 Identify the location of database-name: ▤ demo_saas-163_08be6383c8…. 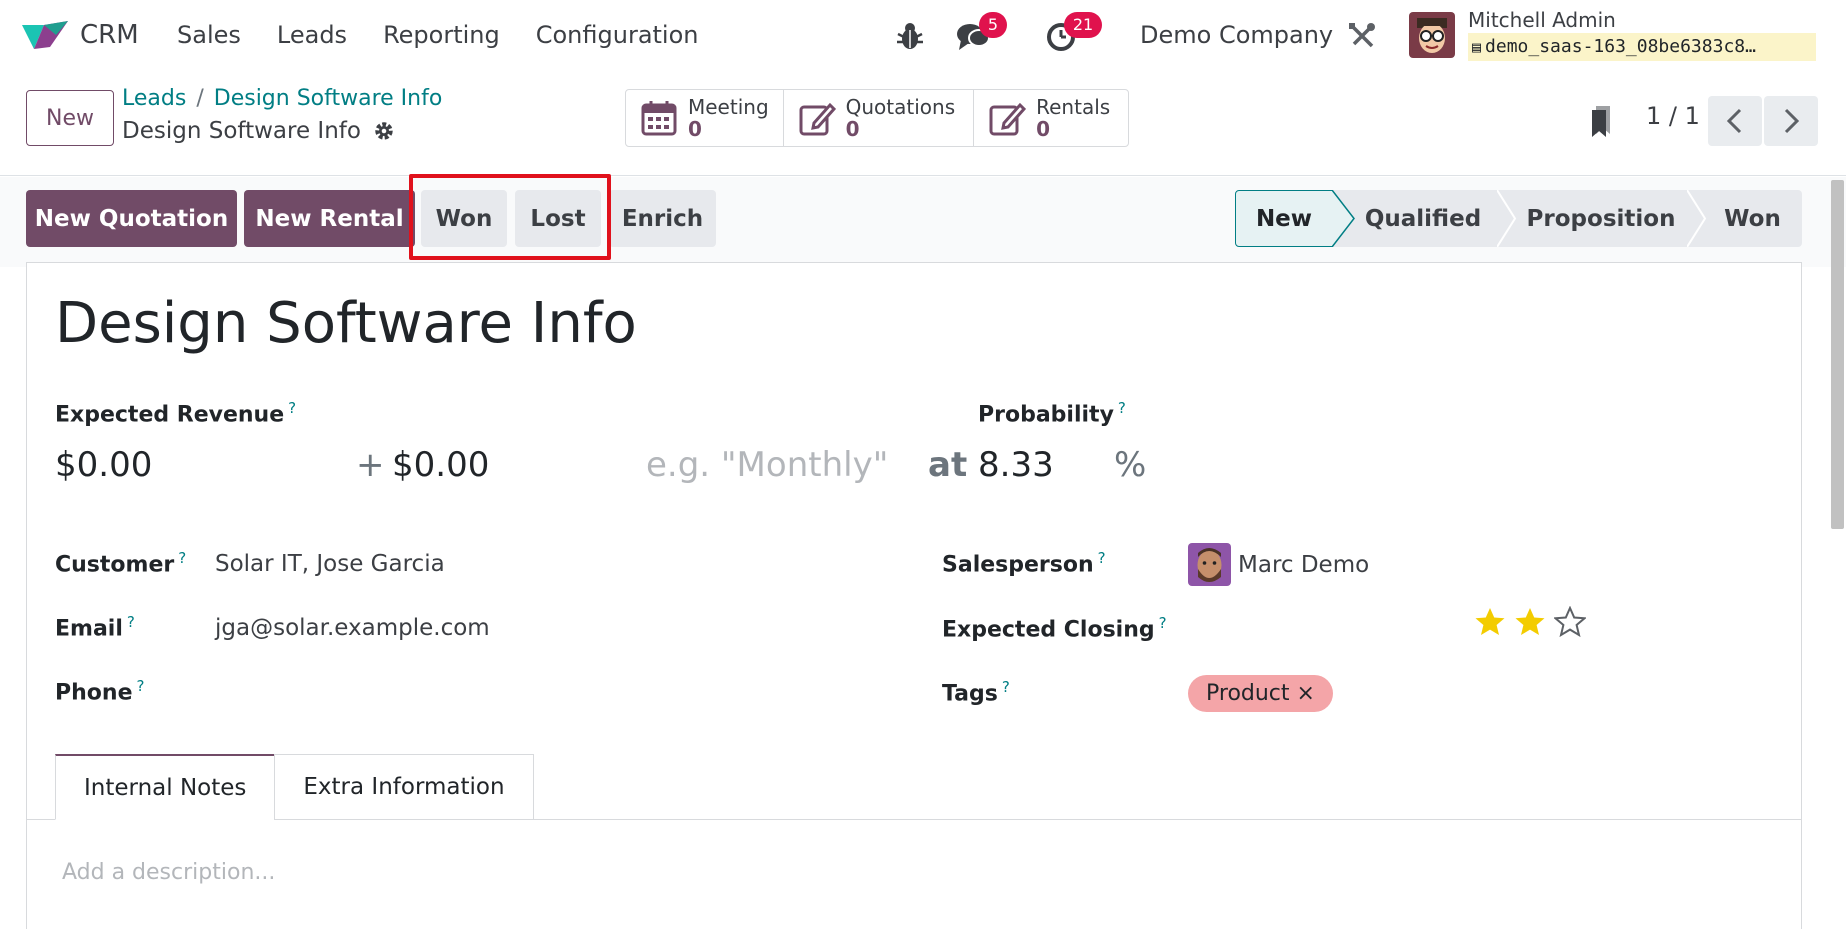
(1642, 47).